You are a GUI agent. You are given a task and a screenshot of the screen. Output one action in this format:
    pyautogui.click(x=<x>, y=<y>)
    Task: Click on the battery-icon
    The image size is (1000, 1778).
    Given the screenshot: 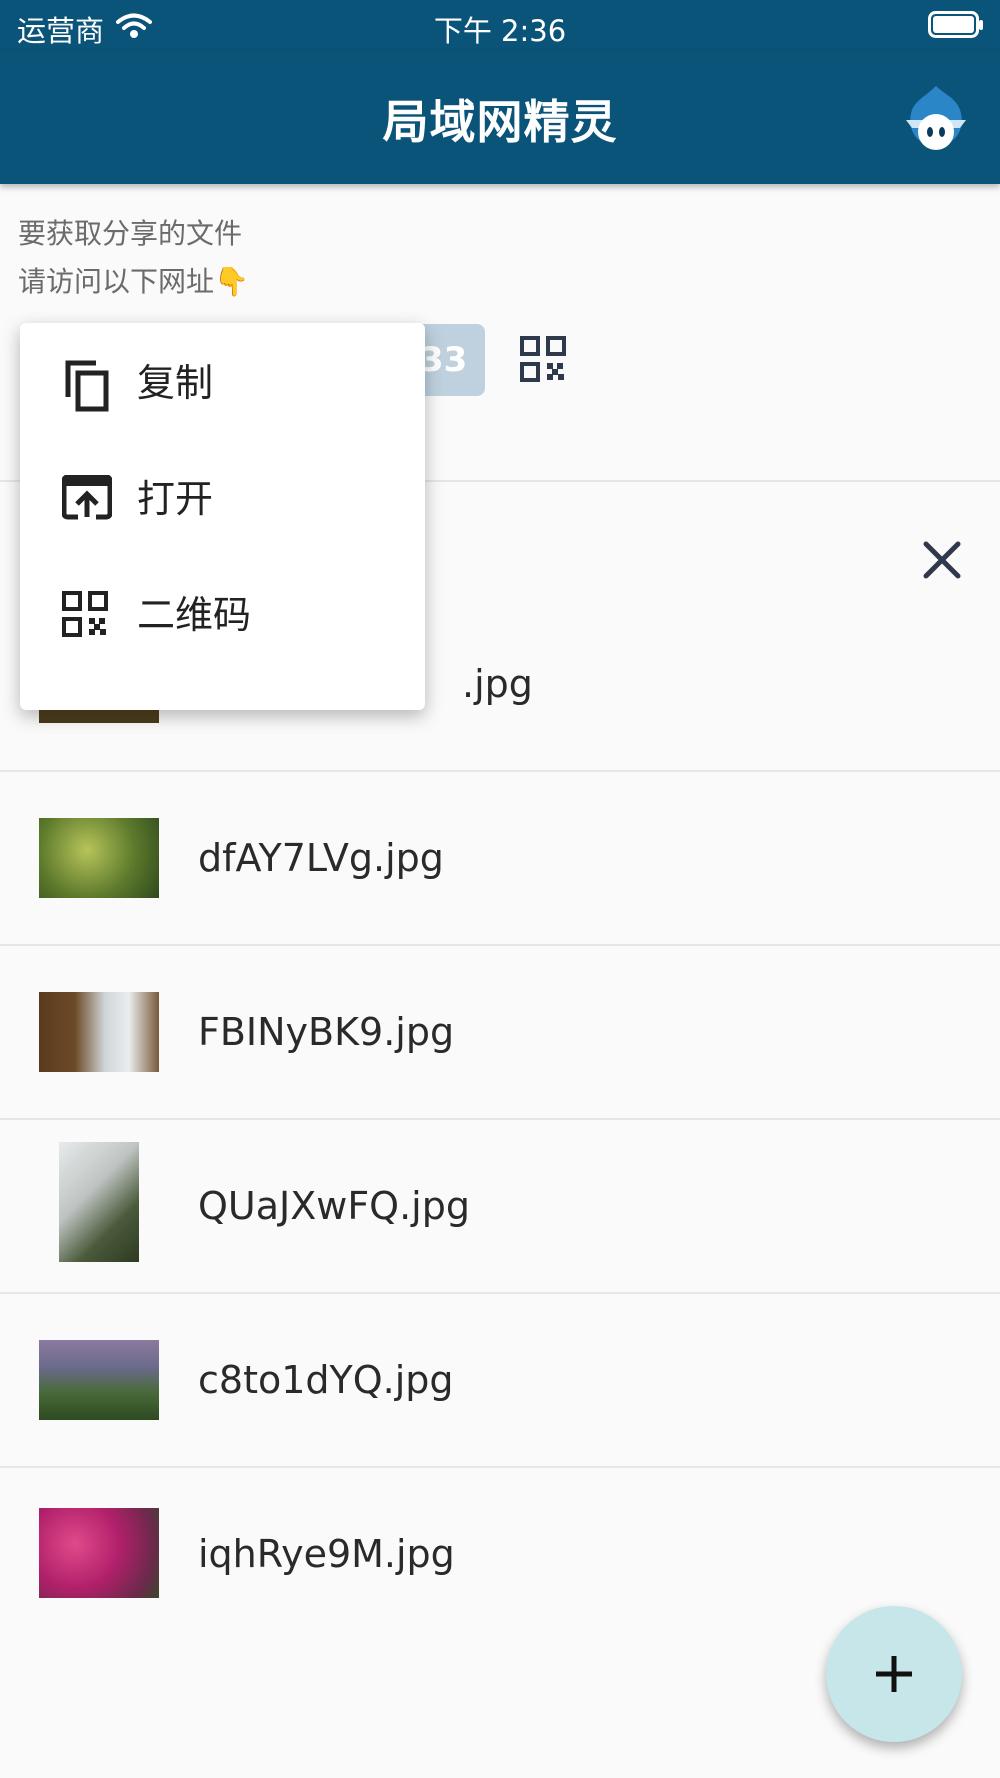 What is the action you would take?
    pyautogui.click(x=956, y=28)
    